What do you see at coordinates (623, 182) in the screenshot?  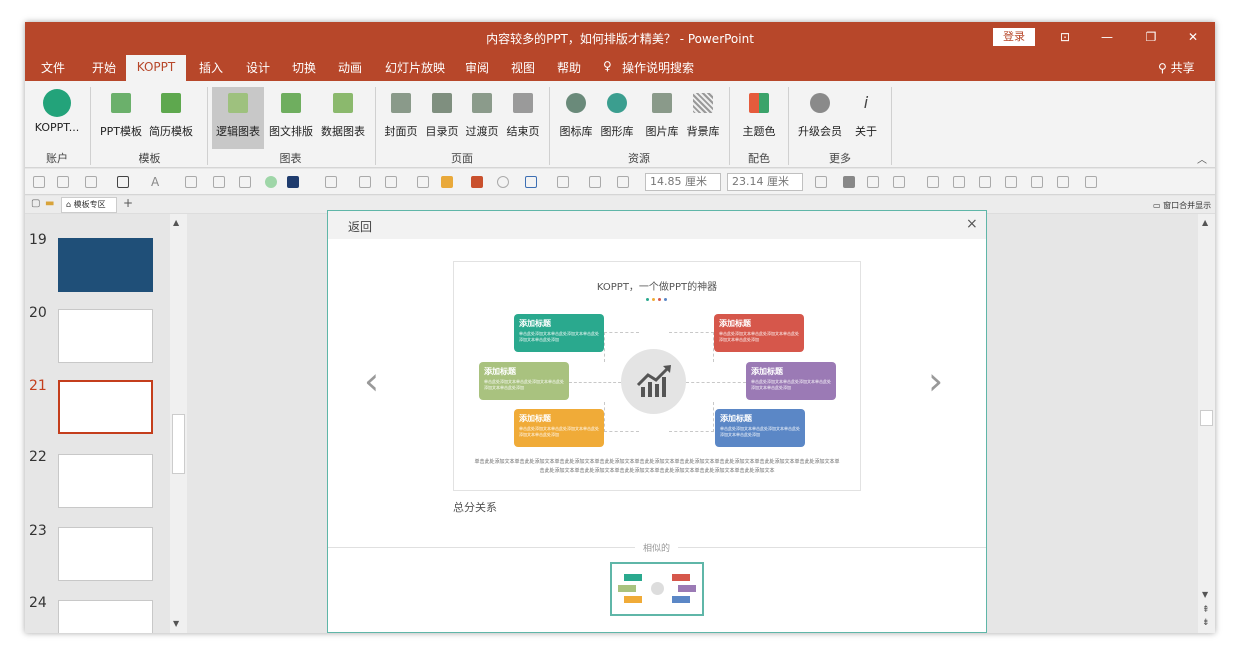 I see `group-objects-icon` at bounding box center [623, 182].